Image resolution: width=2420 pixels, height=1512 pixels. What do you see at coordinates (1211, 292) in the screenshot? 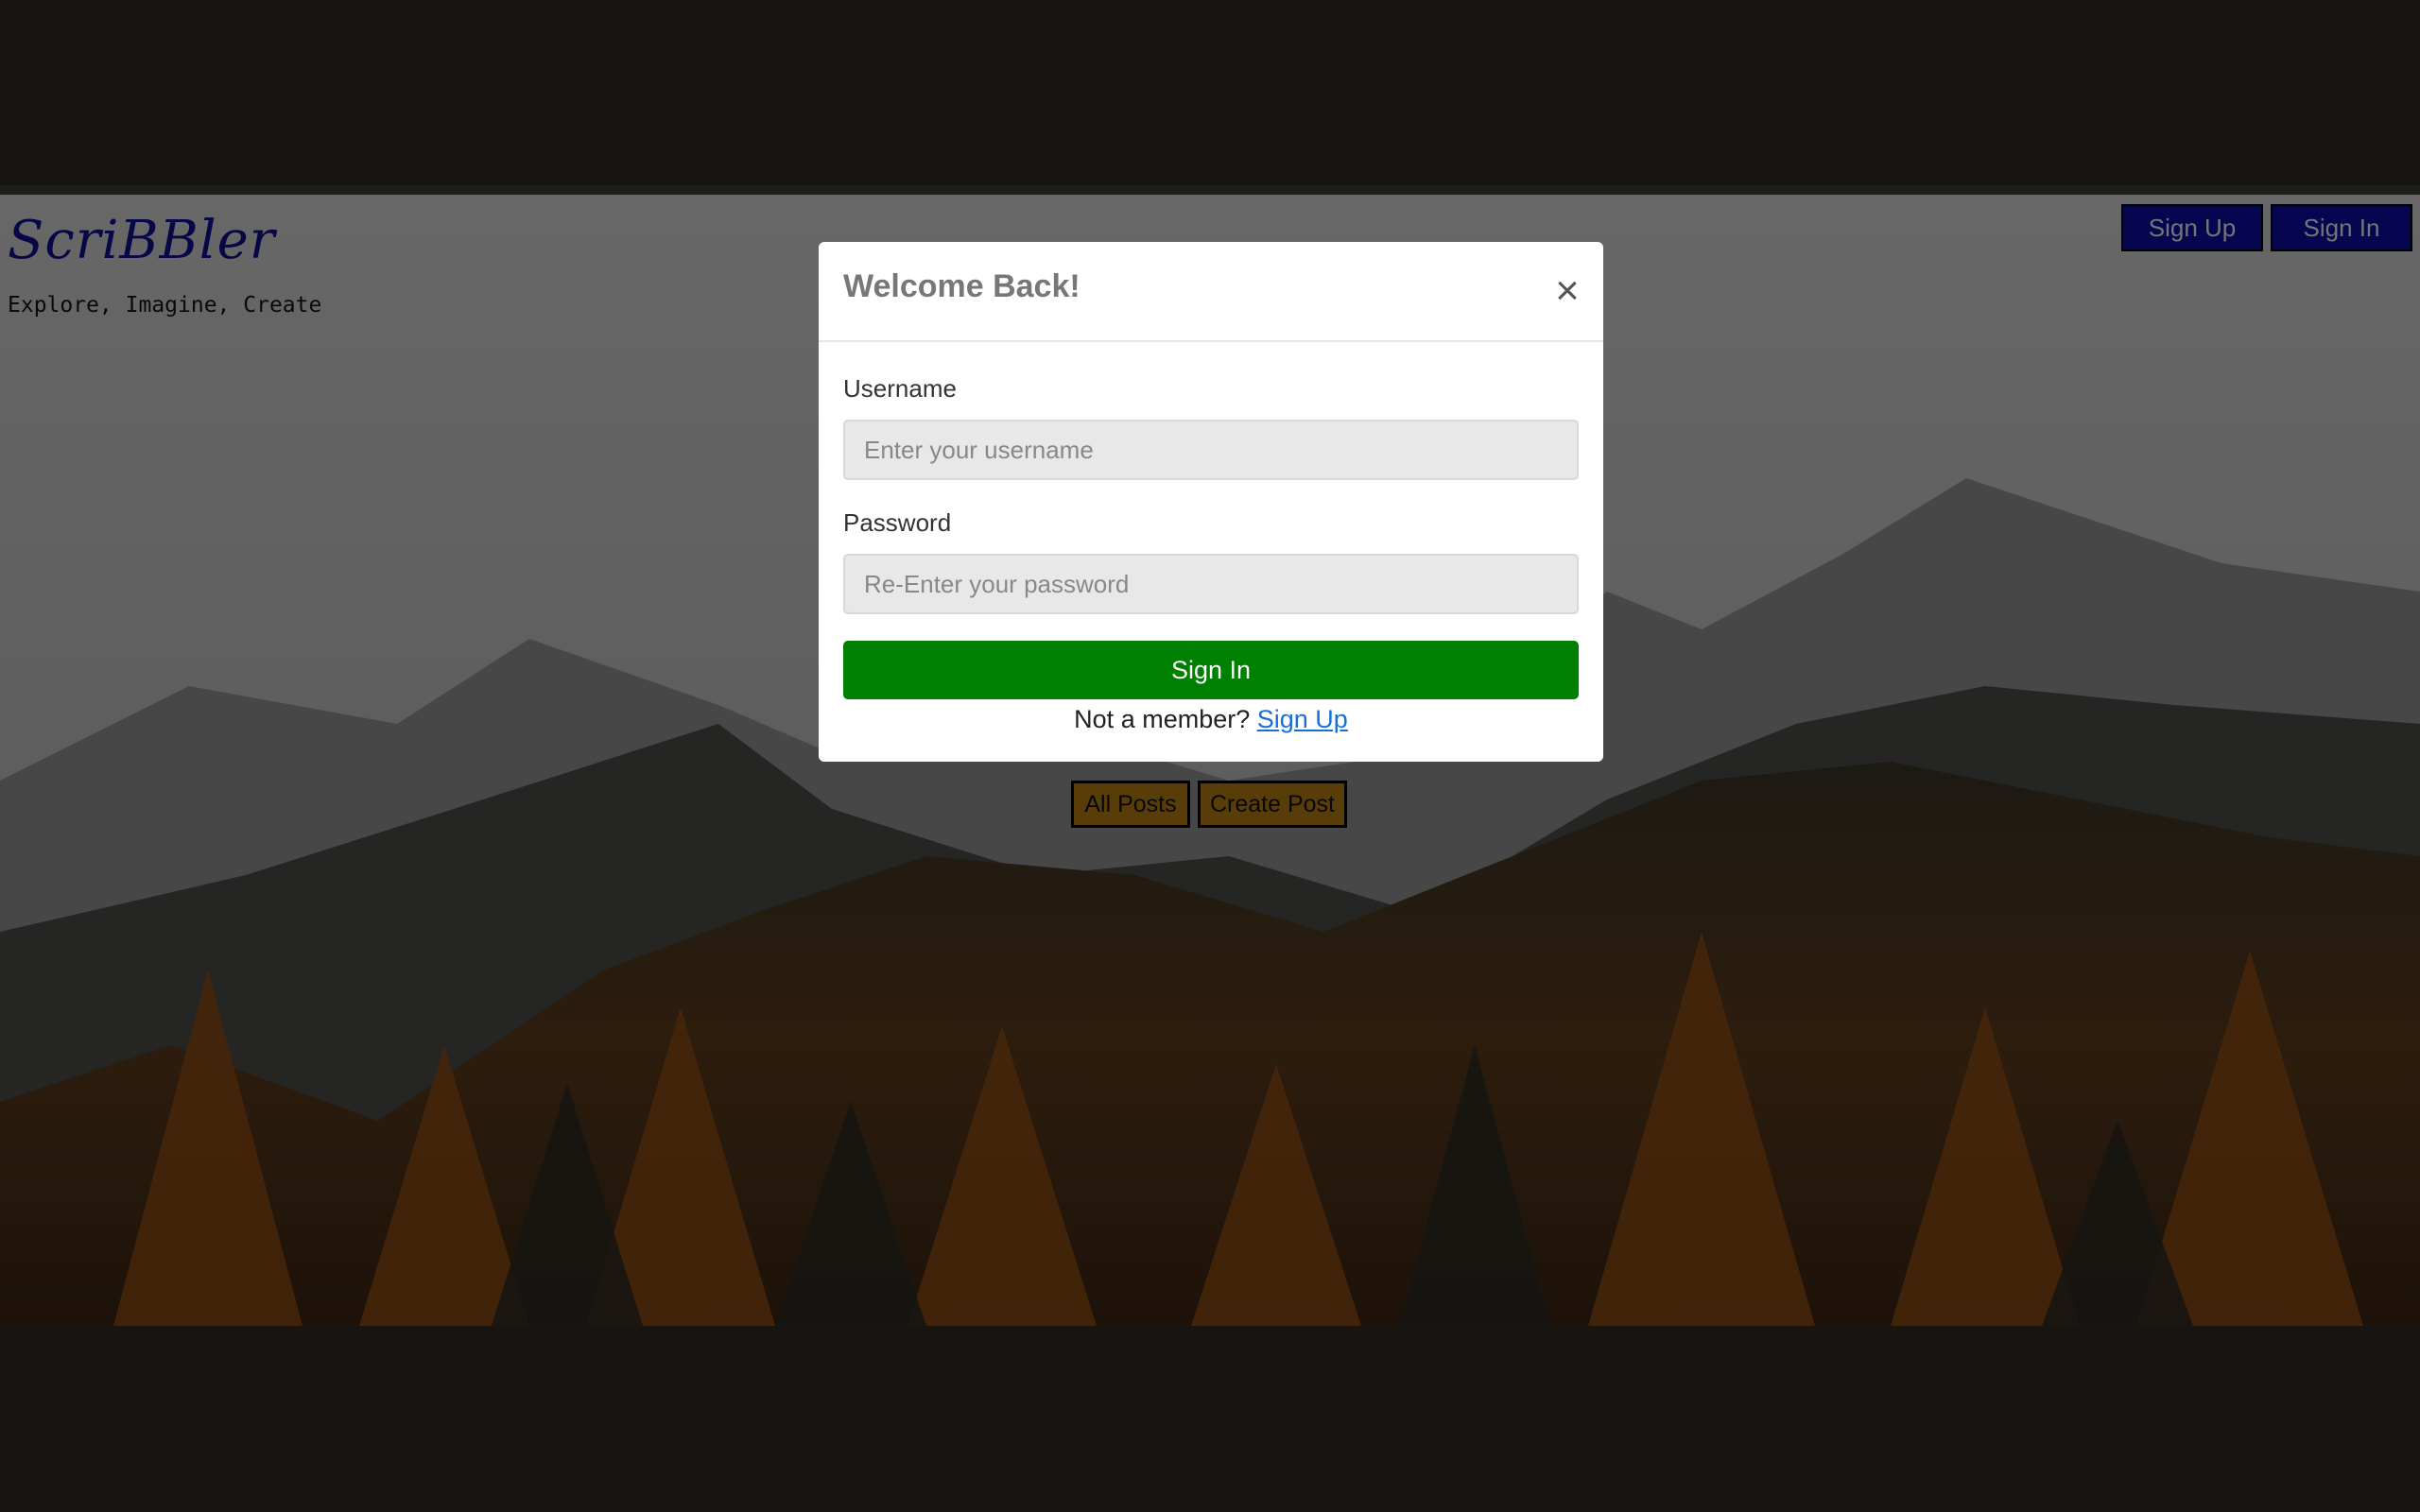
I see `modal-header: Welcome Back! ×` at bounding box center [1211, 292].